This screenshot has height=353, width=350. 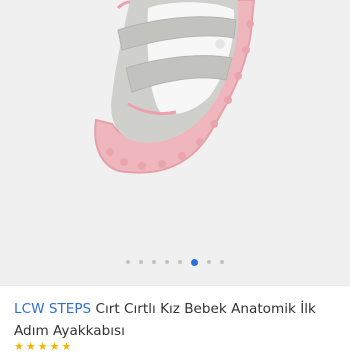 What do you see at coordinates (175, 285) in the screenshot?
I see `divider` at bounding box center [175, 285].